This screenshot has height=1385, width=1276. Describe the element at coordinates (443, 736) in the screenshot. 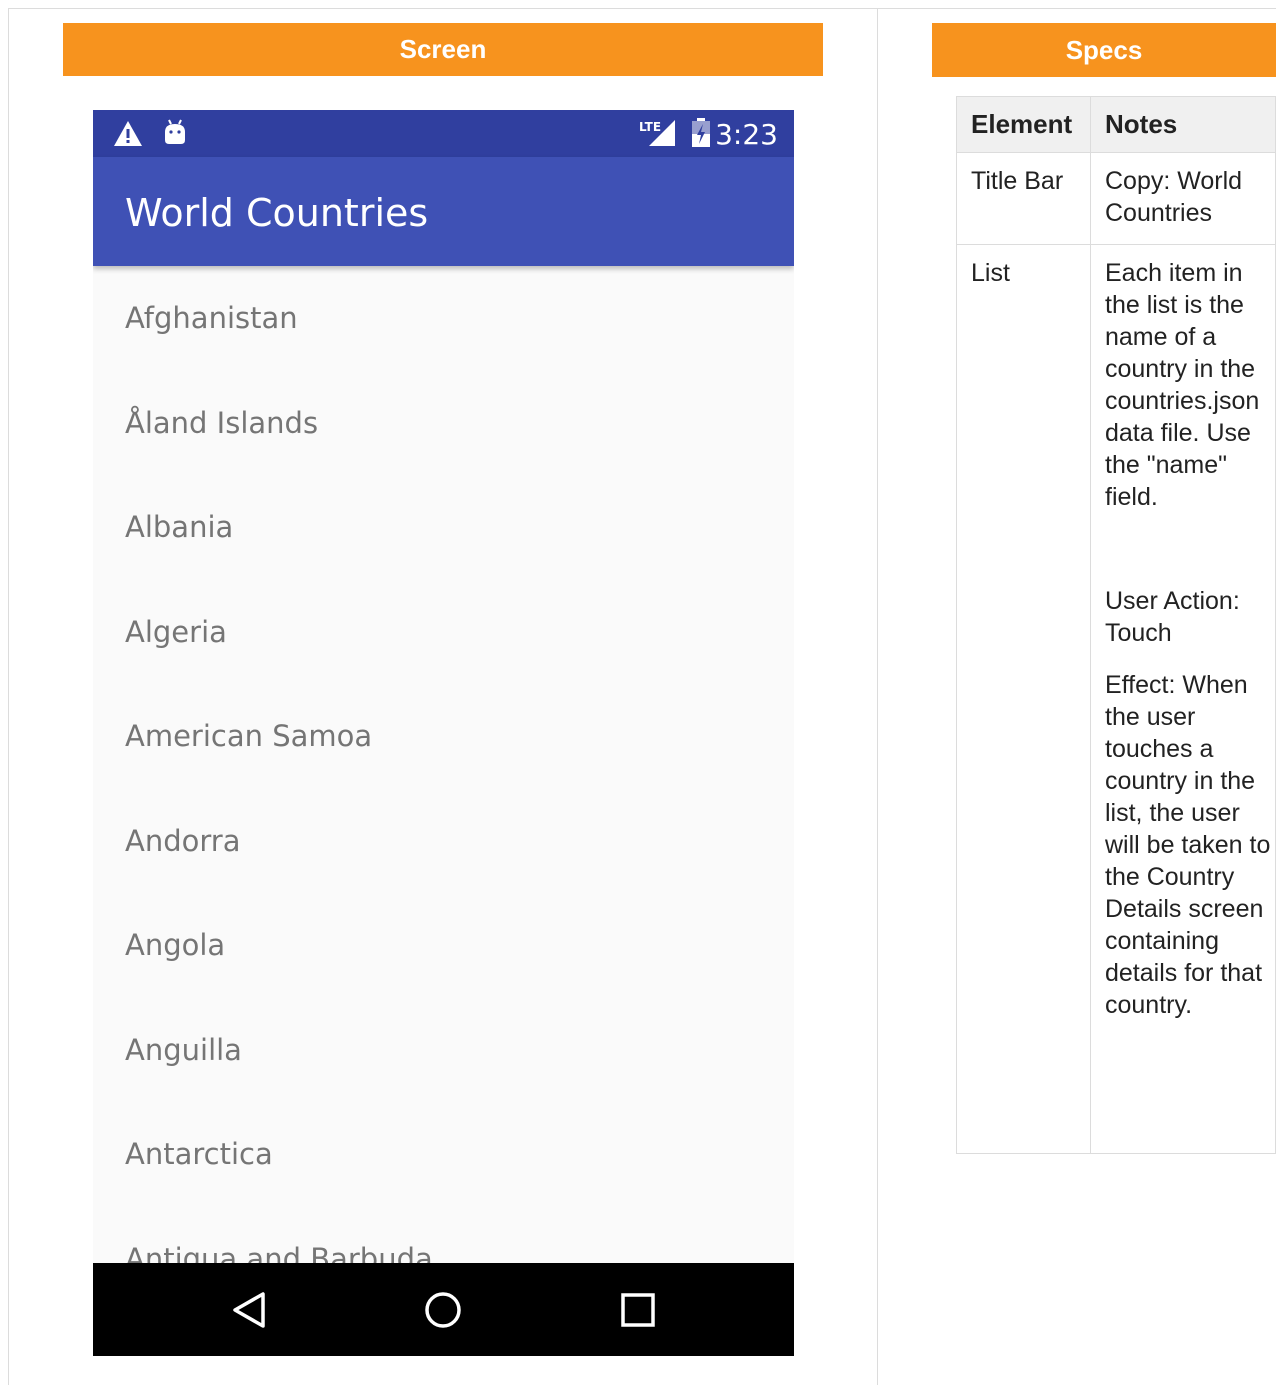

I see `list-item: American Samoa` at that location.